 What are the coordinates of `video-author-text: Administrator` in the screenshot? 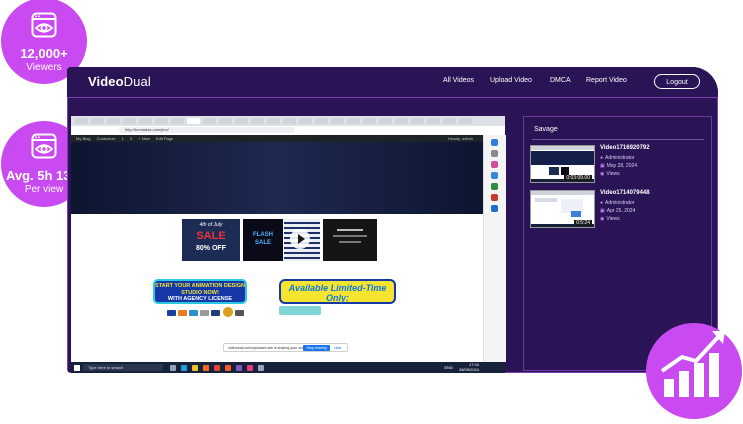 It's located at (620, 203).